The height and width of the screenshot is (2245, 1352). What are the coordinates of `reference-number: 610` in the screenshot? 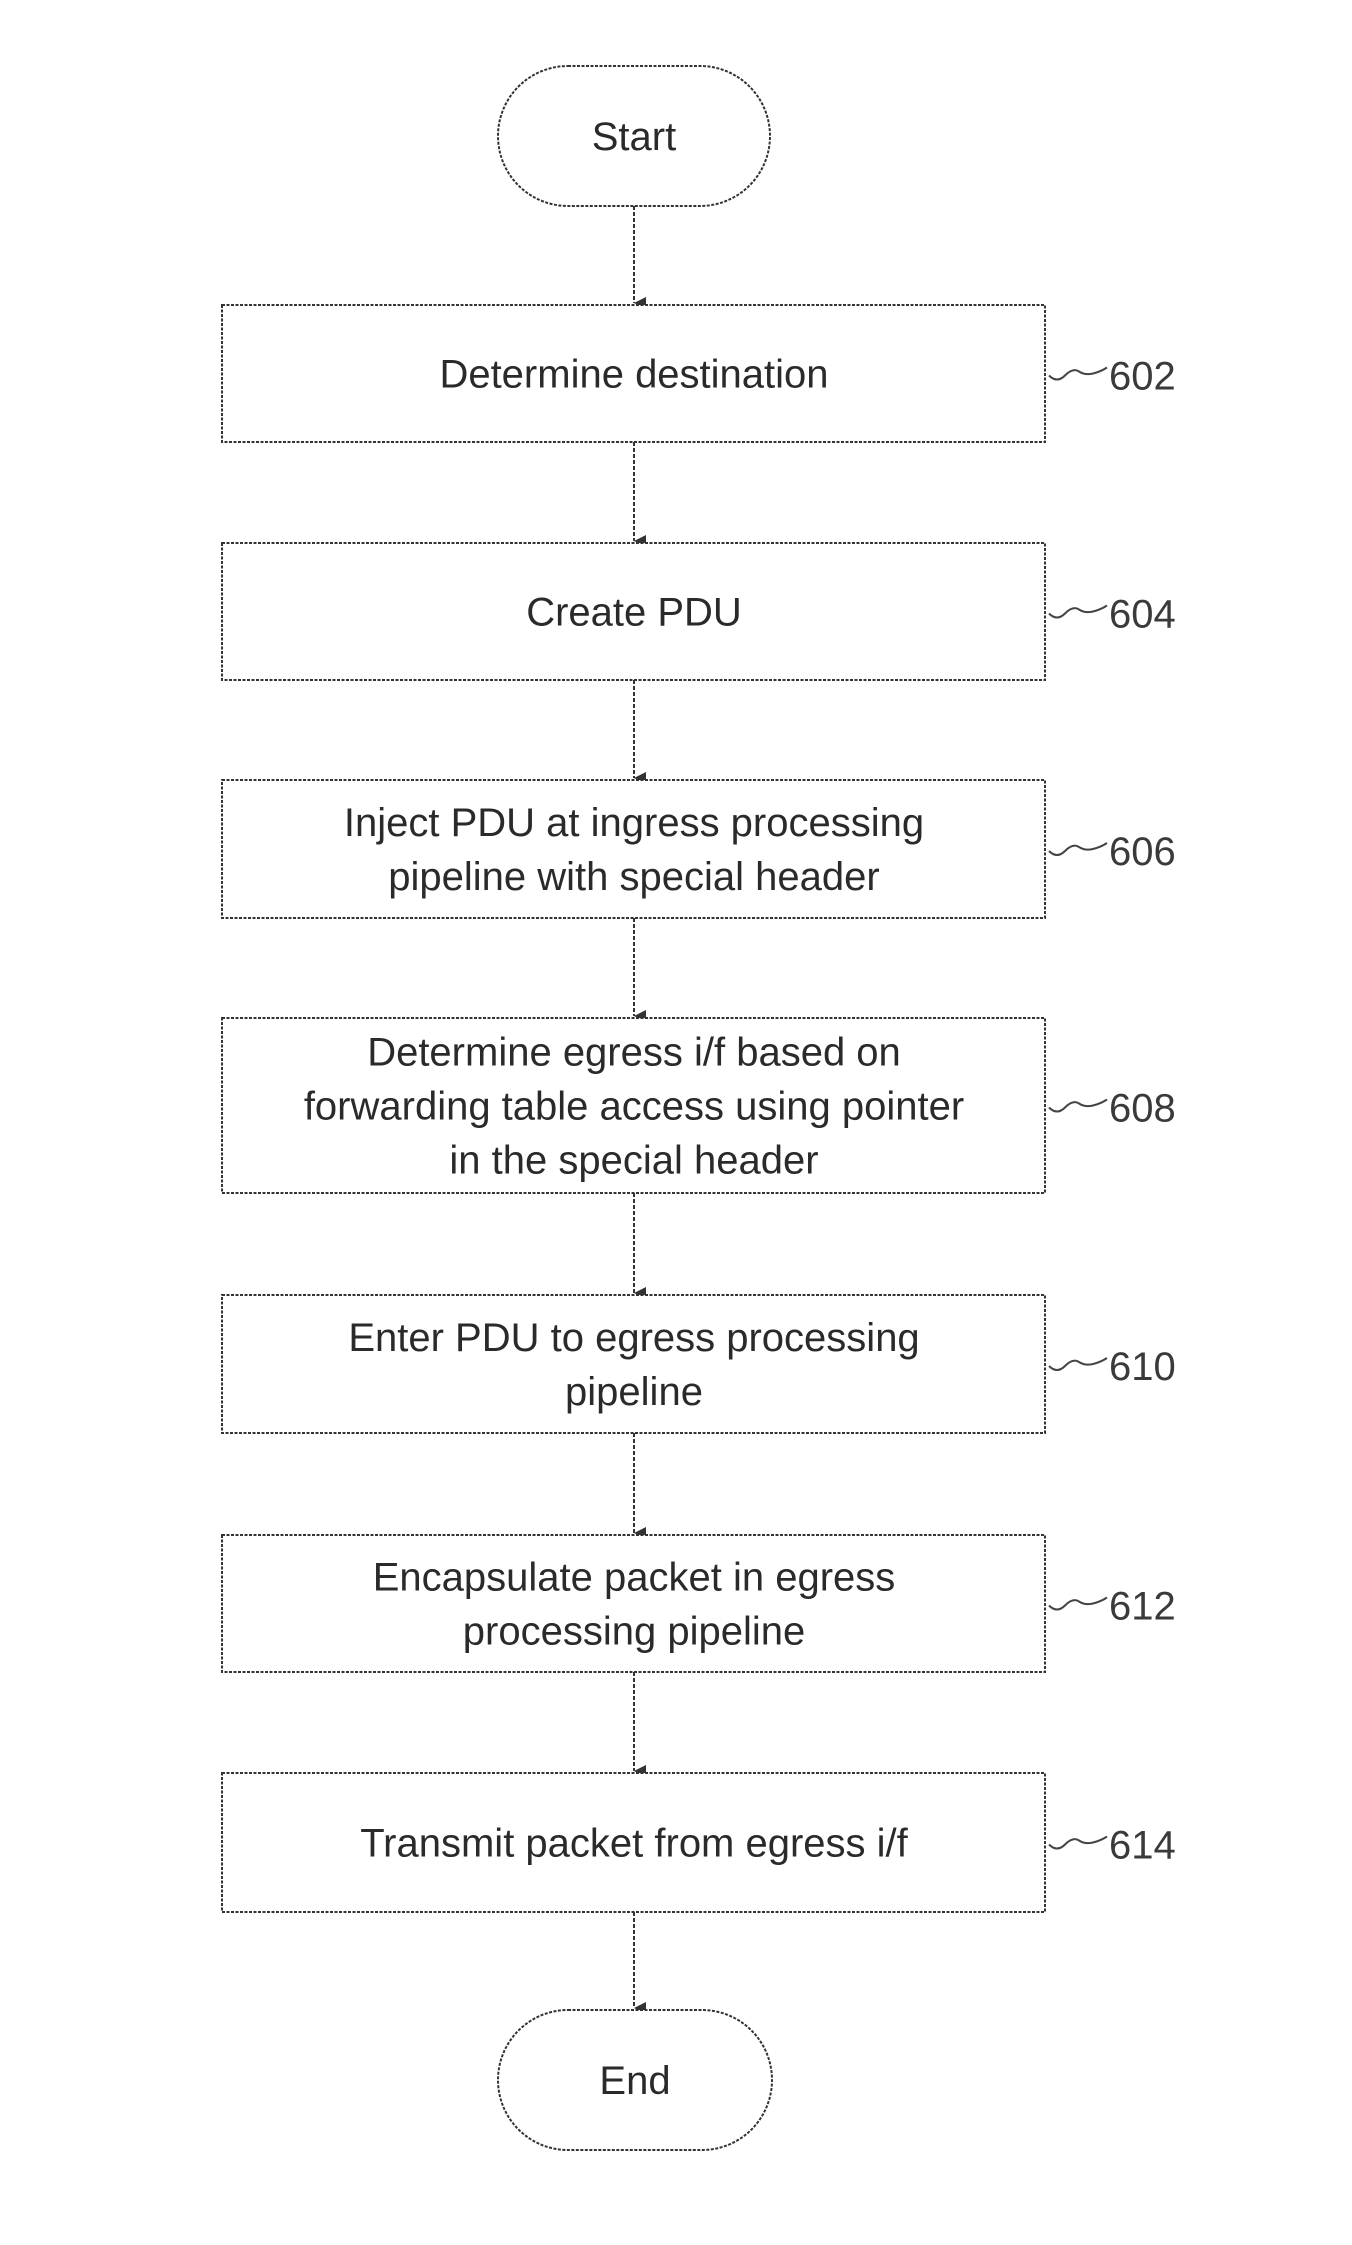 It's located at (1142, 1367).